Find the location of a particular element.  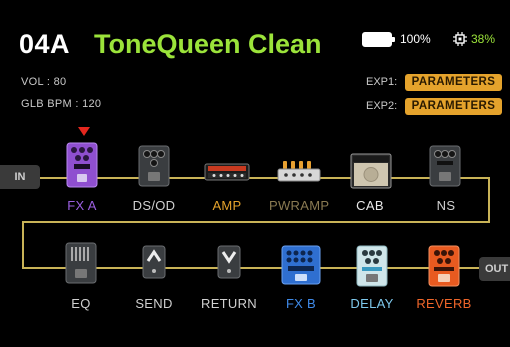

return-icon is located at coordinates (229, 262).